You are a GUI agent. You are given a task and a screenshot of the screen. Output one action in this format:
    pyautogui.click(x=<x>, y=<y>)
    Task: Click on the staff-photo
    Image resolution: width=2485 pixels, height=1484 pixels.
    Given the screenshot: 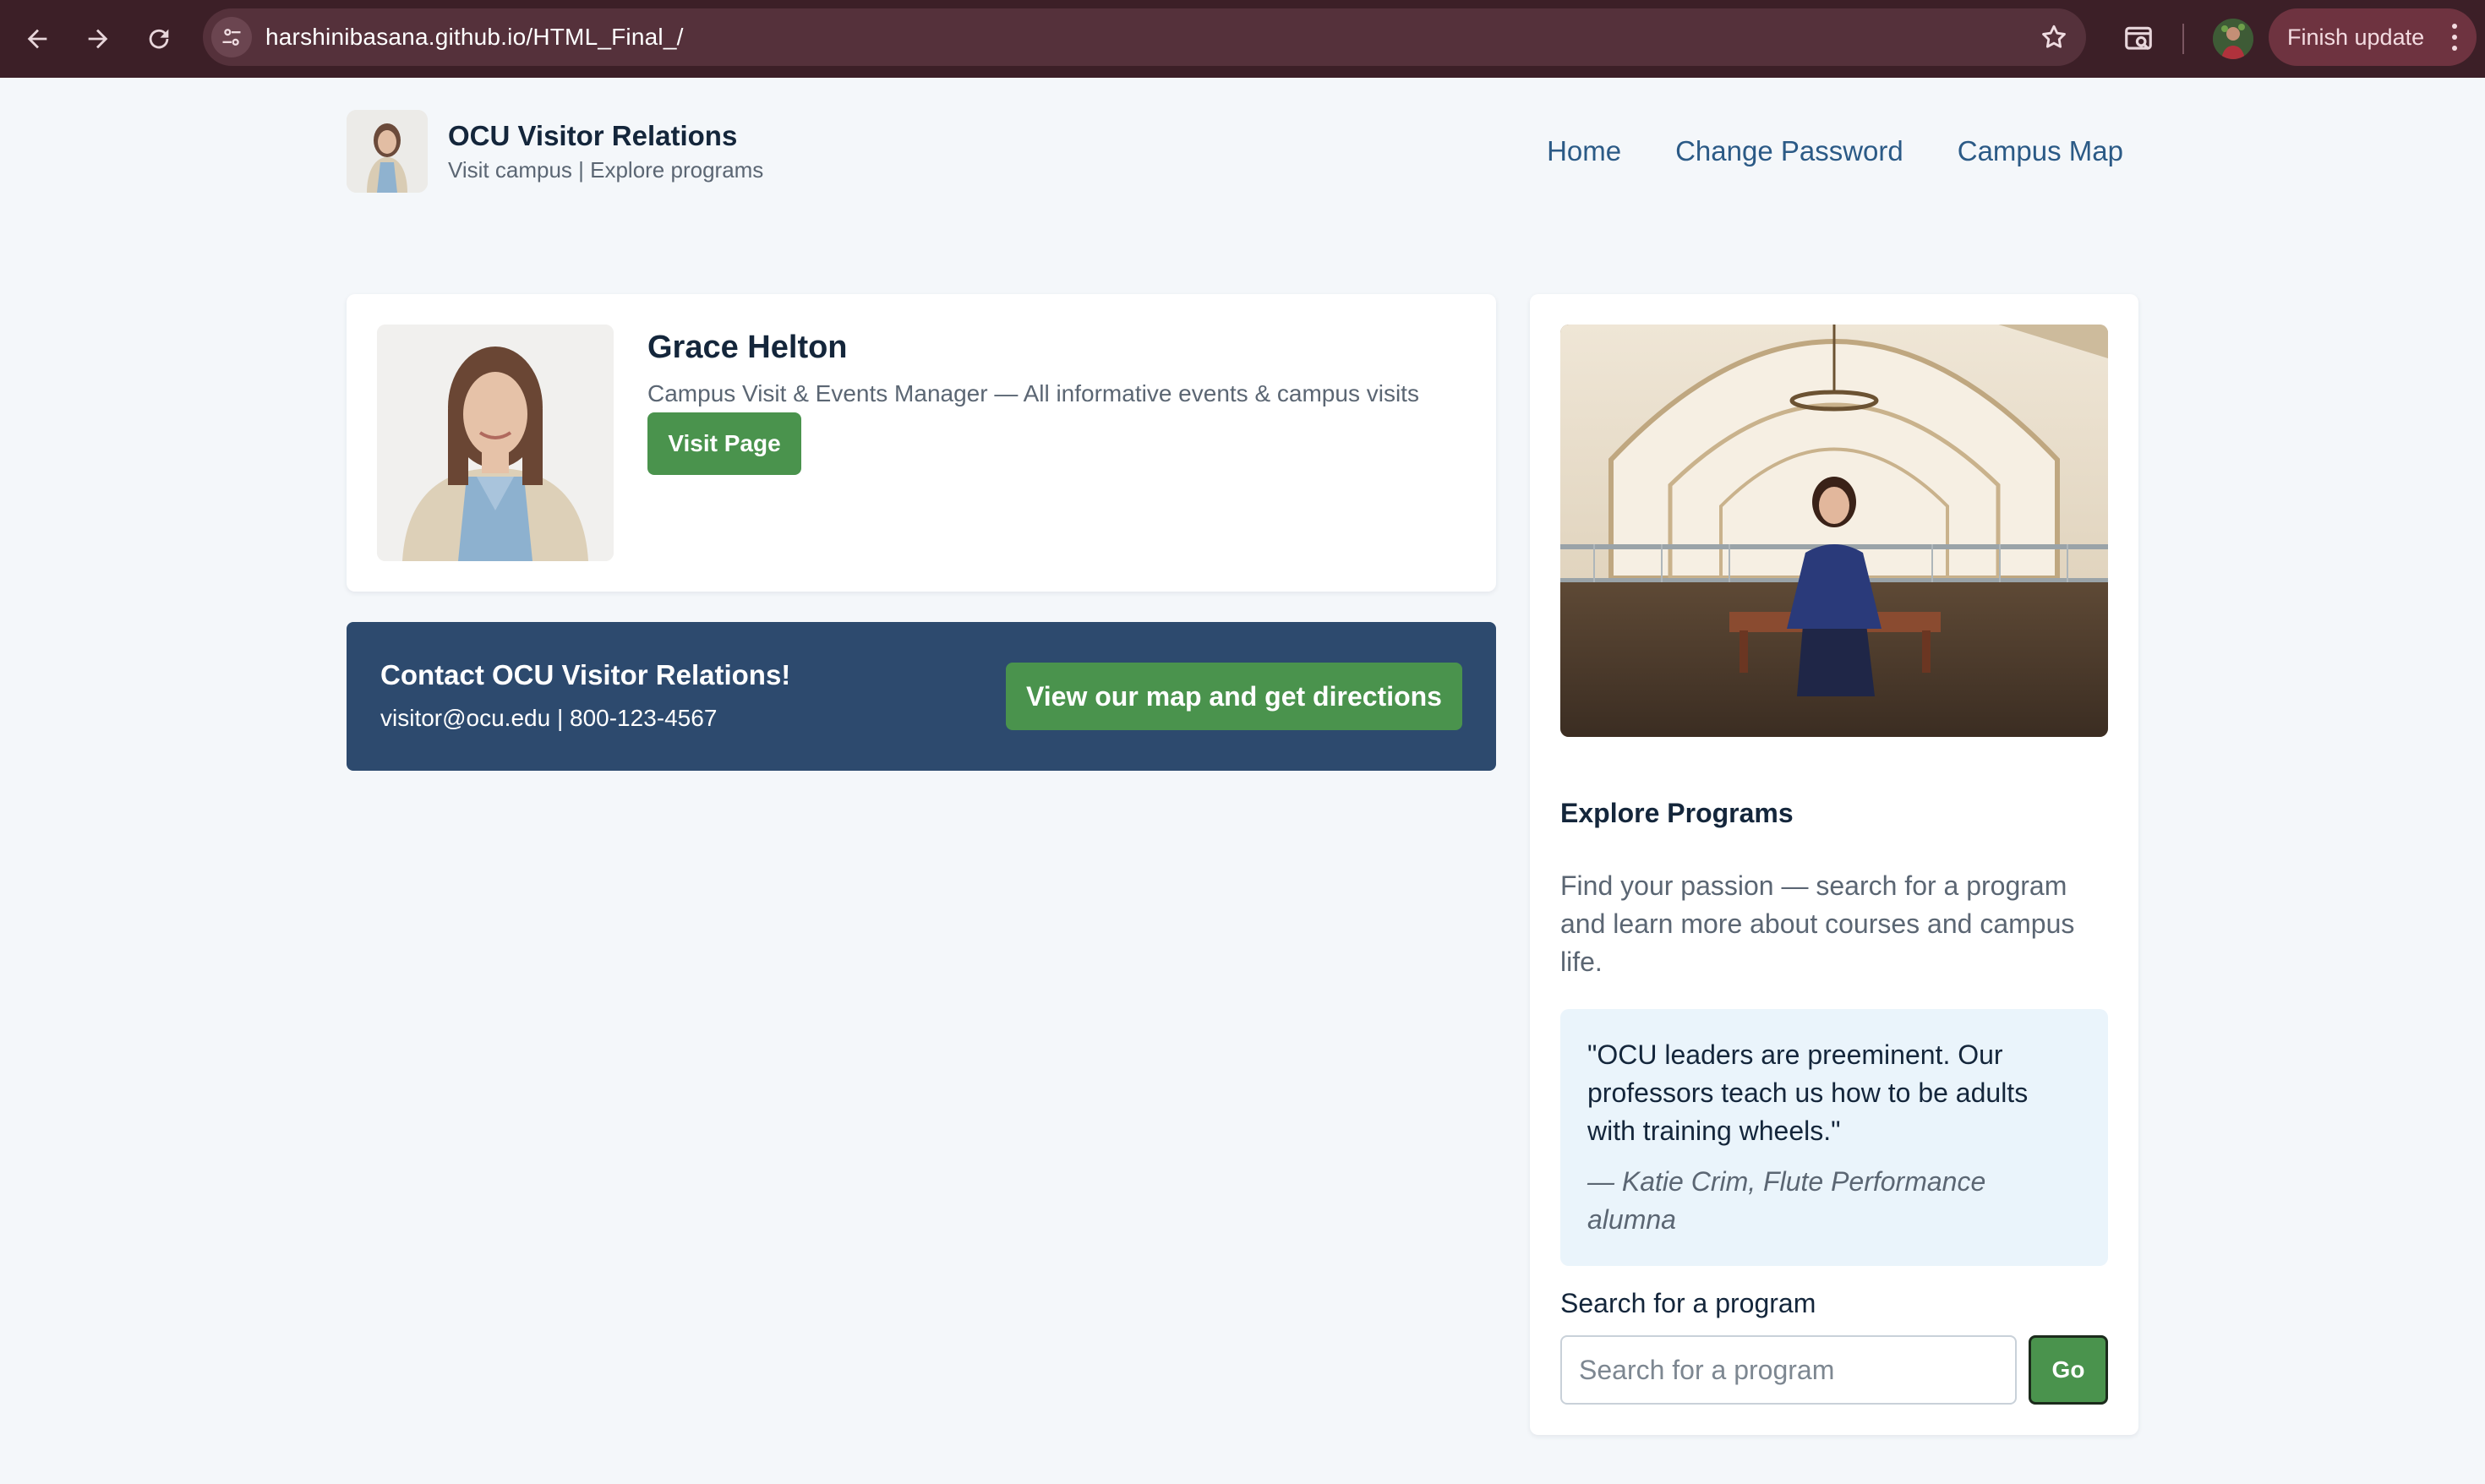 What is the action you would take?
    pyautogui.click(x=495, y=443)
    